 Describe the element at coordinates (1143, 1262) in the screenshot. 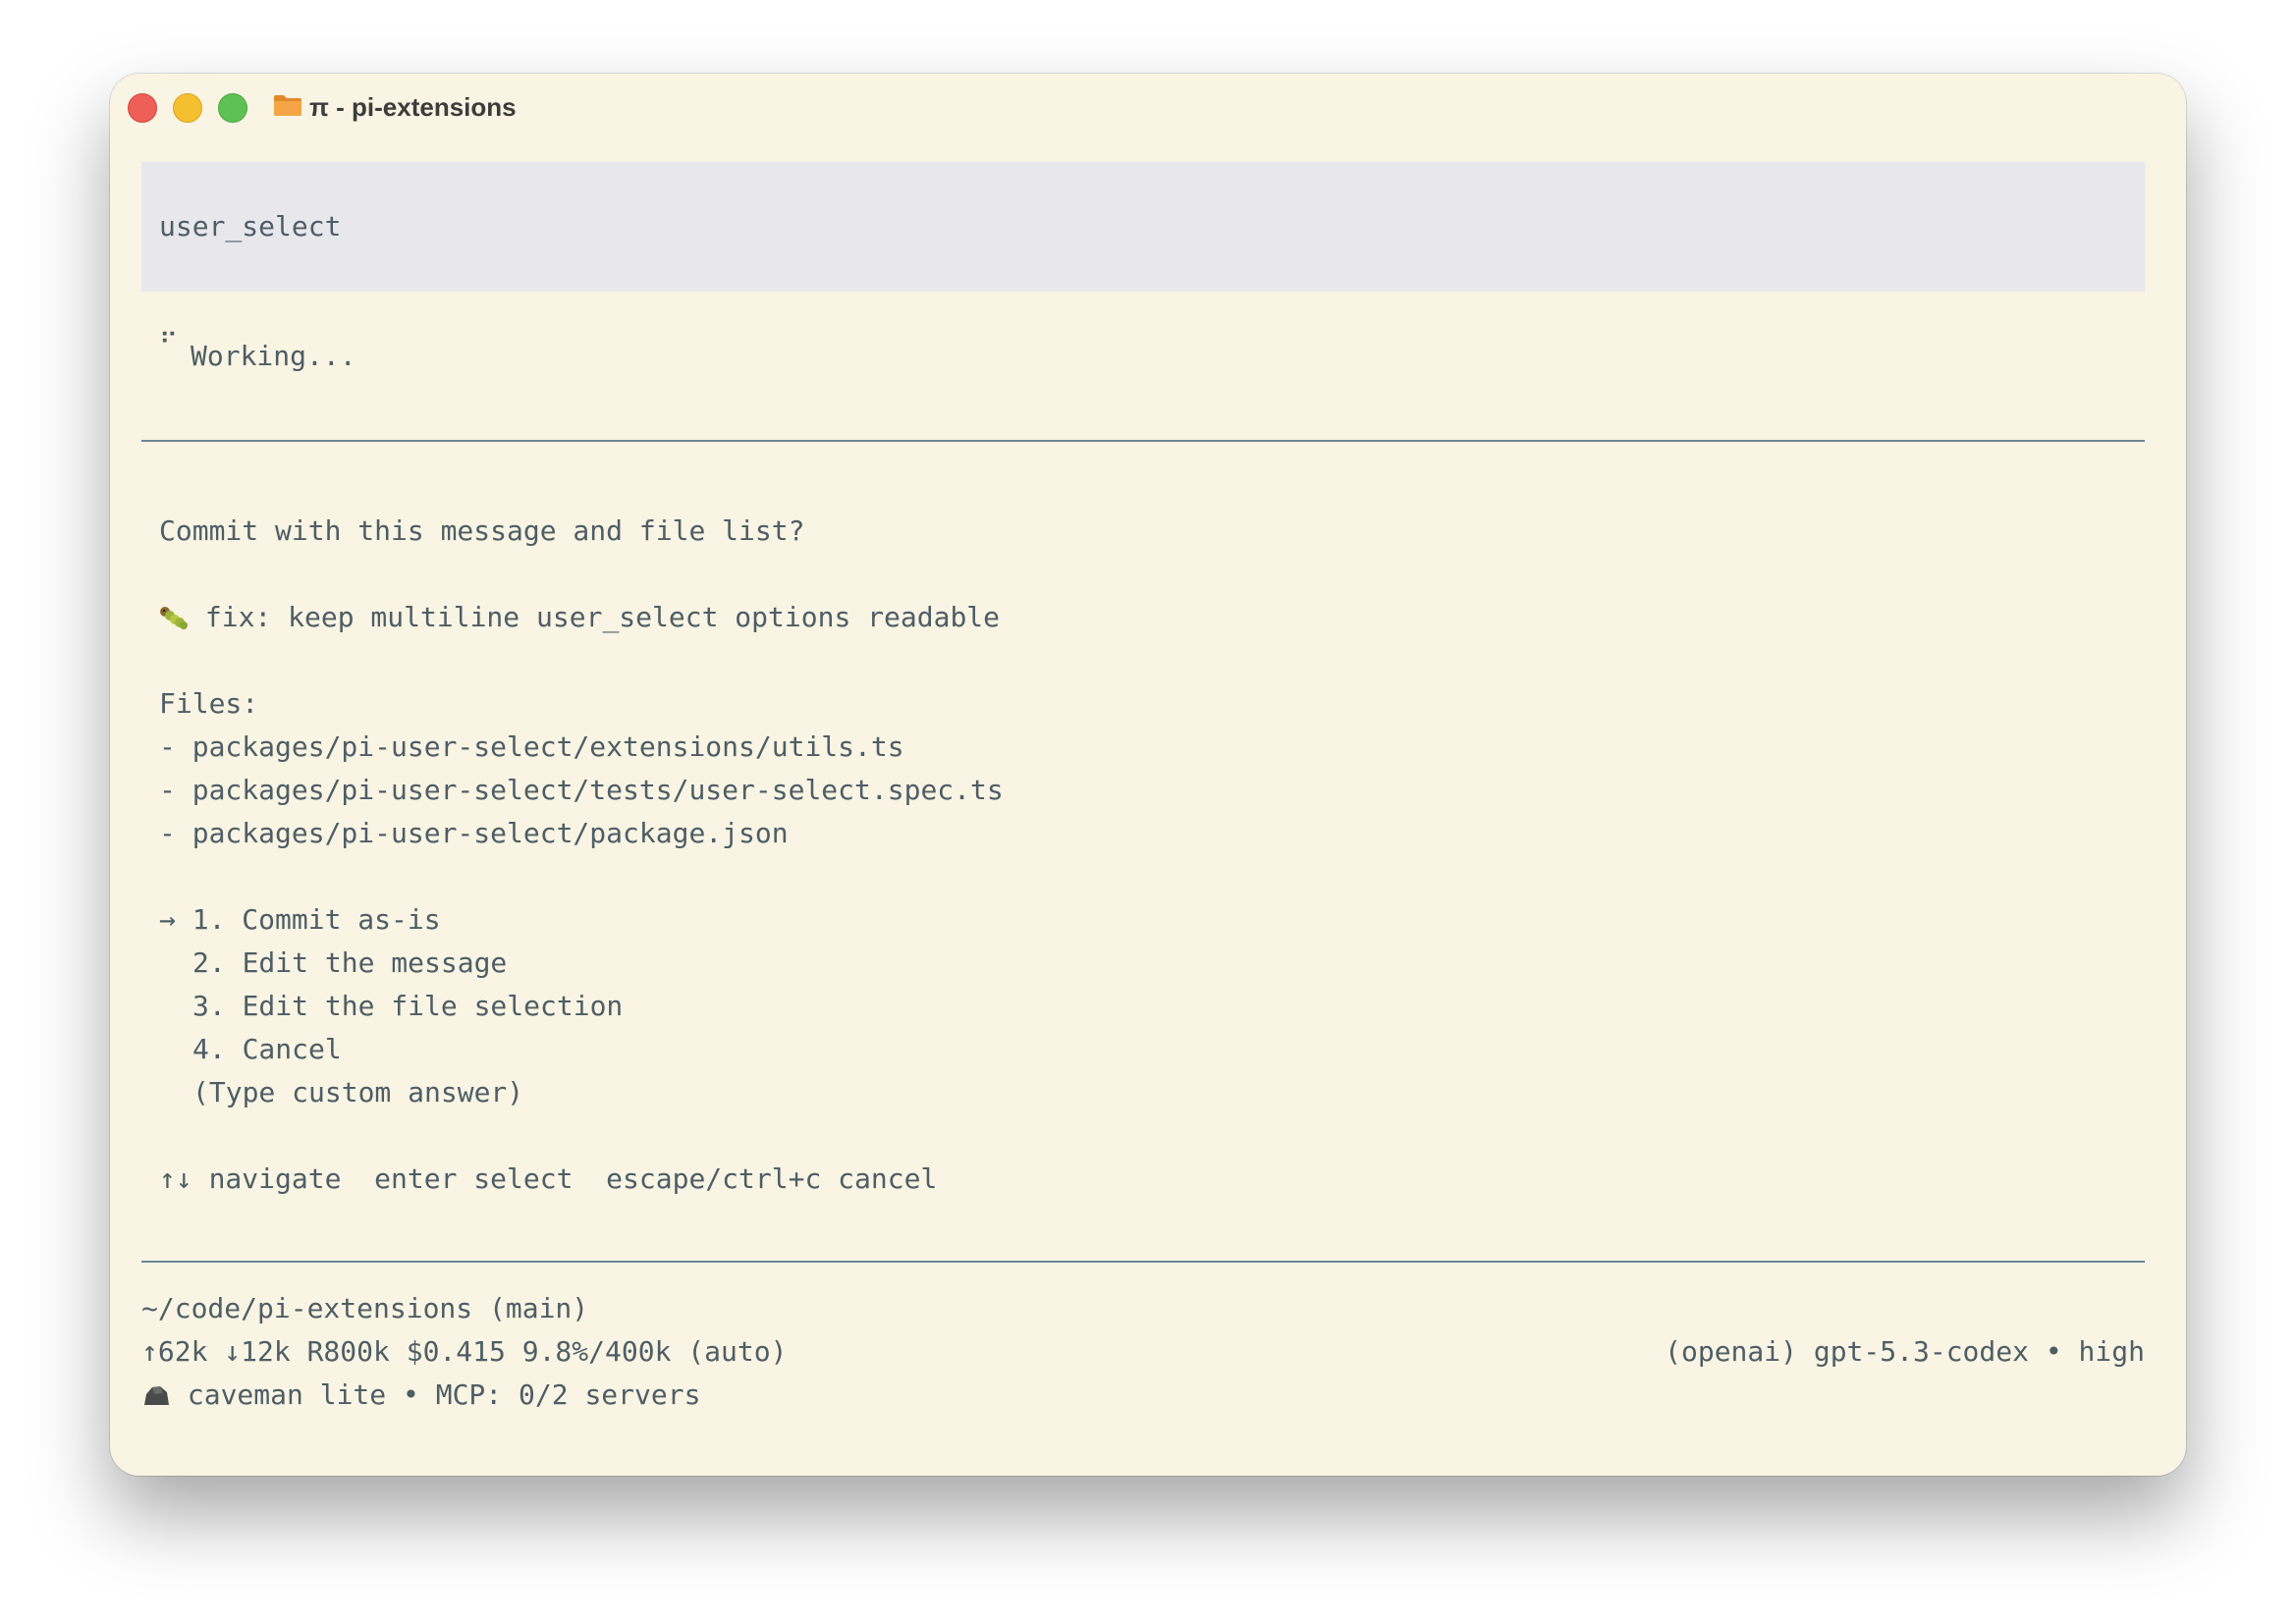

I see `divider-bottom` at that location.